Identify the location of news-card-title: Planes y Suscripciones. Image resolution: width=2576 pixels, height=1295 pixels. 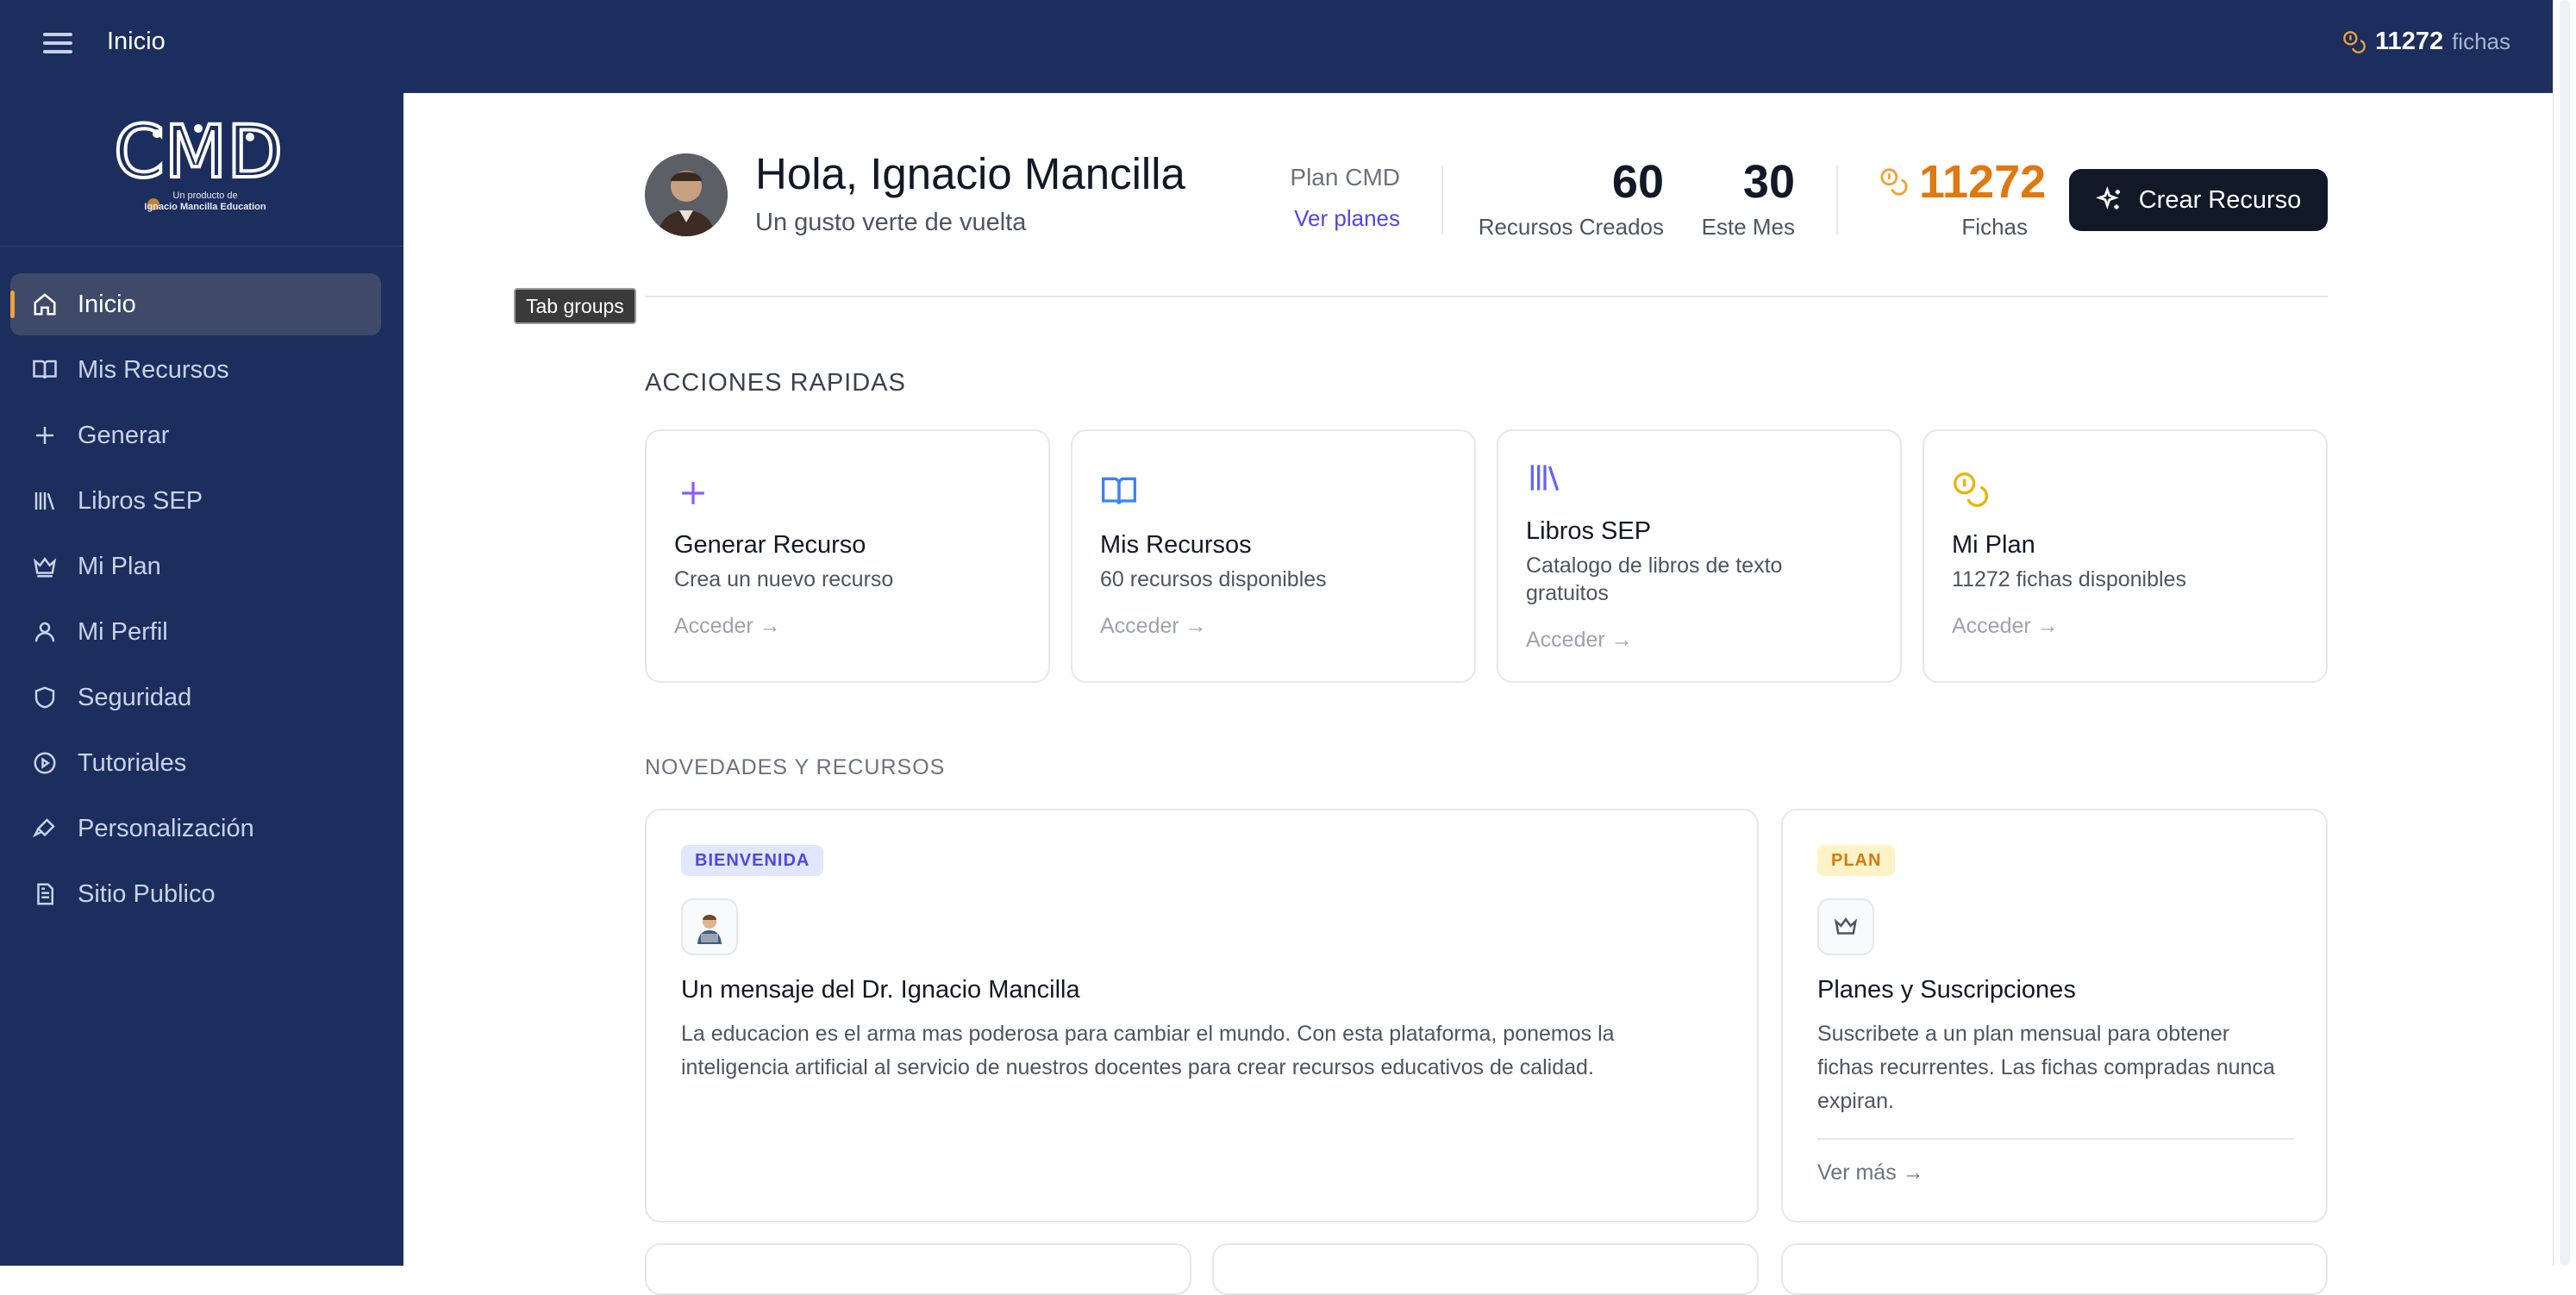
(1946, 990).